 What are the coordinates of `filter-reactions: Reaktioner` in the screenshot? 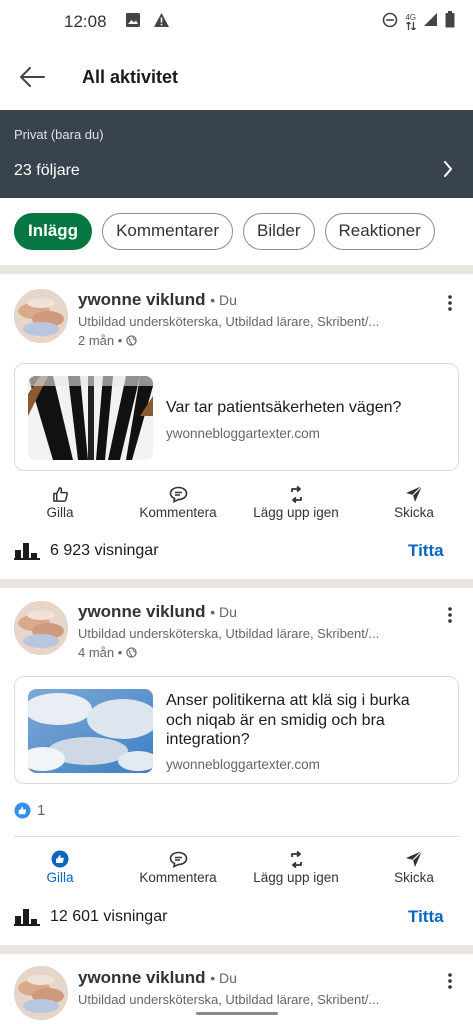 It's located at (379, 231).